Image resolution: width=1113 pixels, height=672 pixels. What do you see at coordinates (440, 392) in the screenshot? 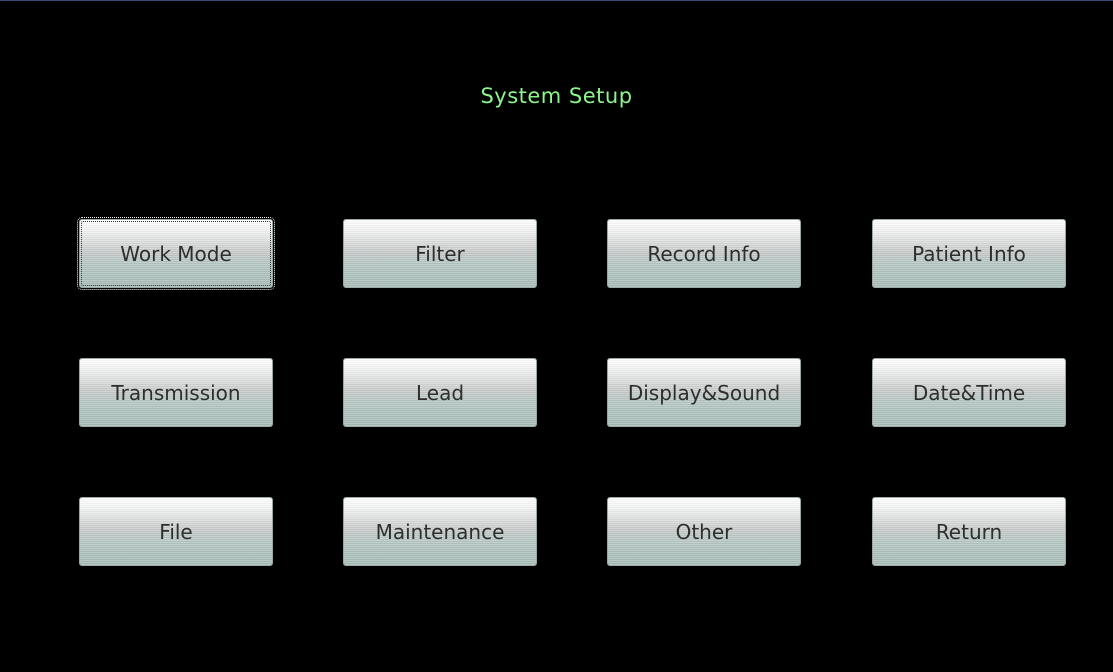
I see `lead-button: Lead` at bounding box center [440, 392].